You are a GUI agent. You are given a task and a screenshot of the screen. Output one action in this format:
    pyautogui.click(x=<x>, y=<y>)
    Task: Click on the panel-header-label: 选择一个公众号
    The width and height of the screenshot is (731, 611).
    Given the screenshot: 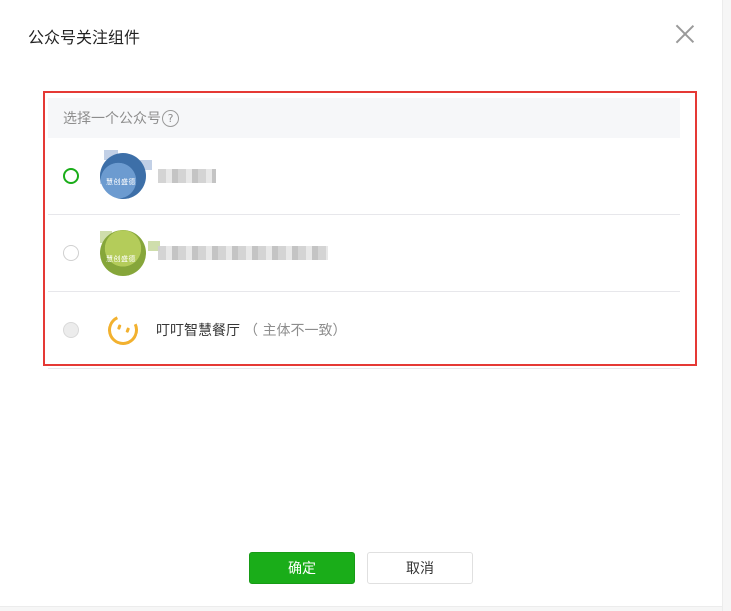 What is the action you would take?
    pyautogui.click(x=112, y=119)
    